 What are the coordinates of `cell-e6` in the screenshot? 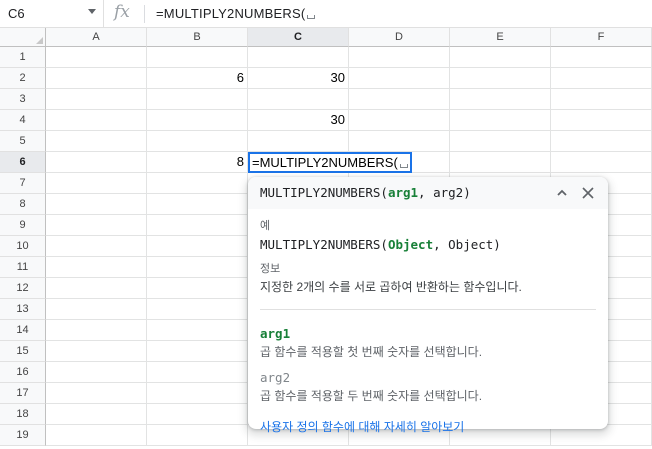 It's located at (500, 162).